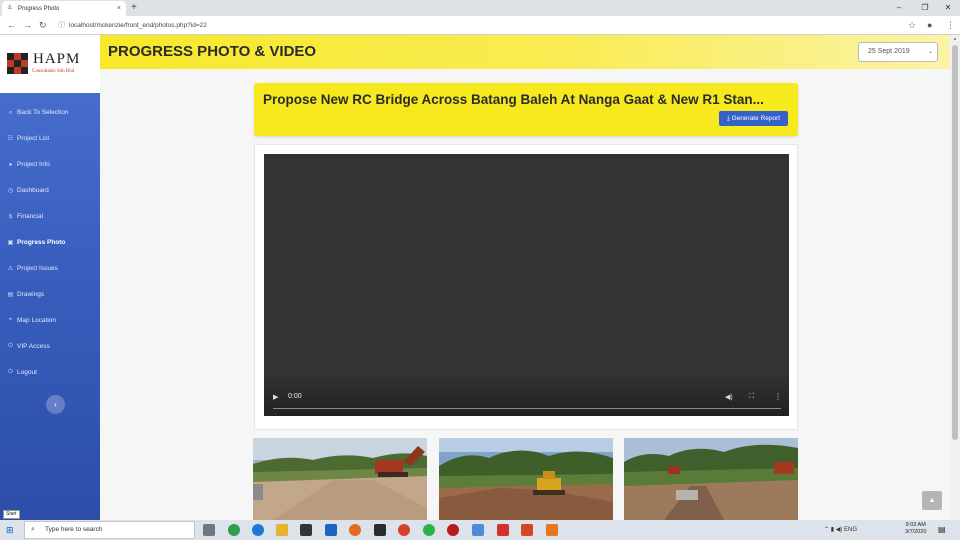 This screenshot has height=540, width=960. What do you see at coordinates (925, 8) in the screenshot?
I see `maximize-icon: ❐` at bounding box center [925, 8].